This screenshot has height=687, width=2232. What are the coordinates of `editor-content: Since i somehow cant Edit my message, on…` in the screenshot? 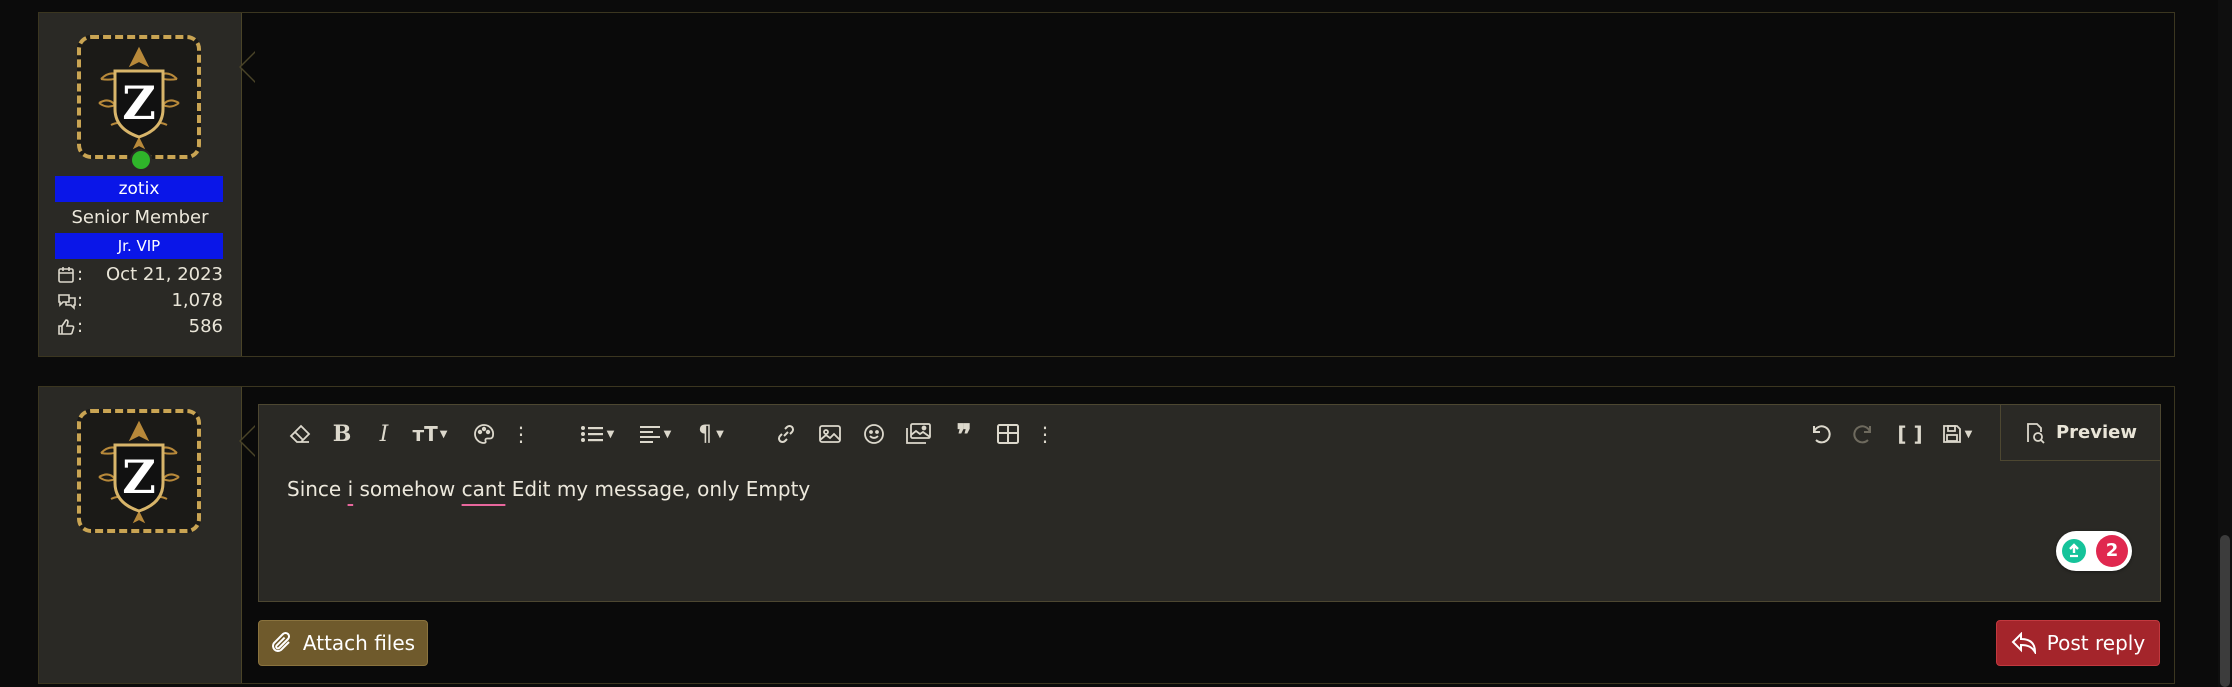 It's located at (548, 489).